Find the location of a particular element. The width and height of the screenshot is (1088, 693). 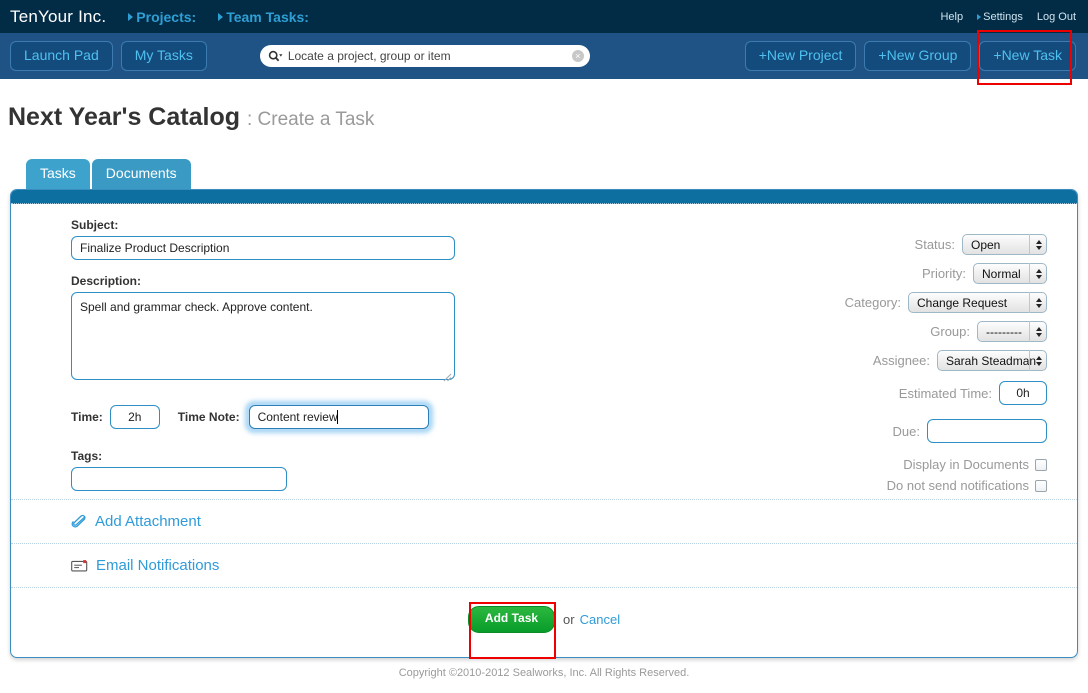

new-group-button: +New Group is located at coordinates (918, 56).